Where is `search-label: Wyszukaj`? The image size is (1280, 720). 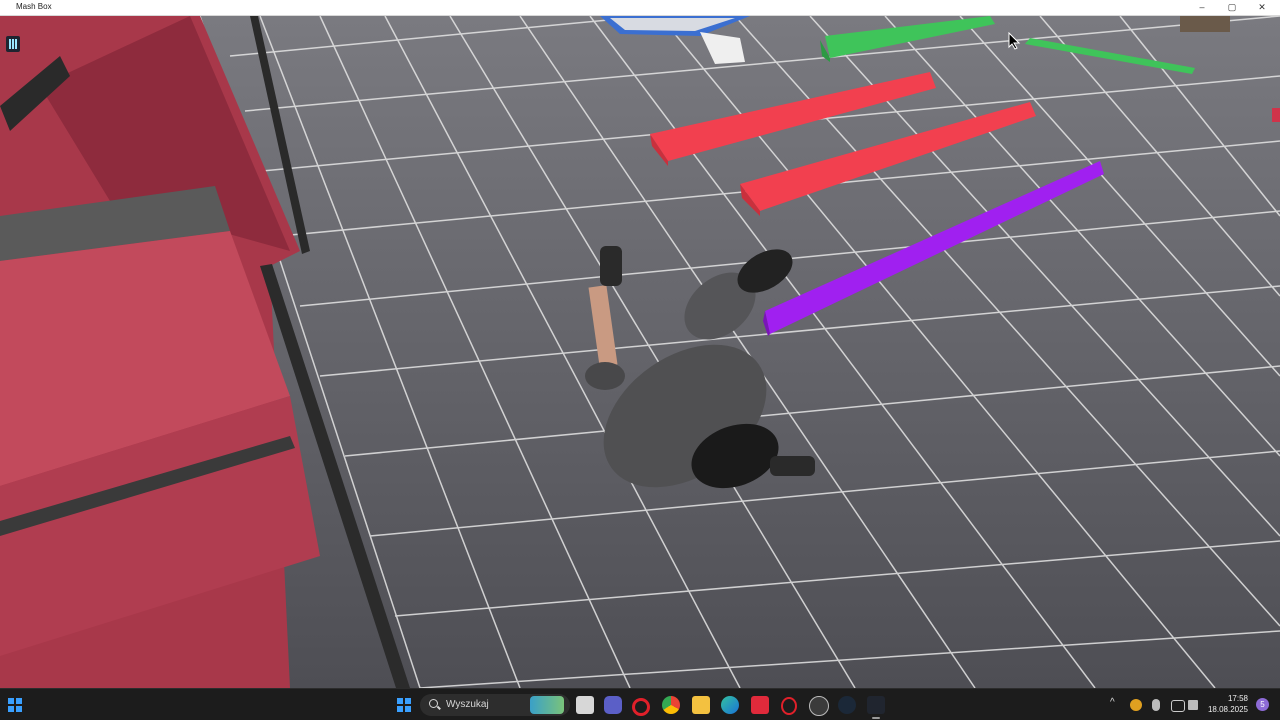
search-label: Wyszukaj is located at coordinates (467, 704).